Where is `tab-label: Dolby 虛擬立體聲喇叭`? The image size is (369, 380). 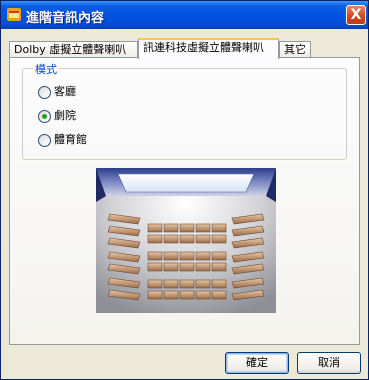
tab-label: Dolby 虛擬立體聲喇叭 is located at coordinates (70, 49).